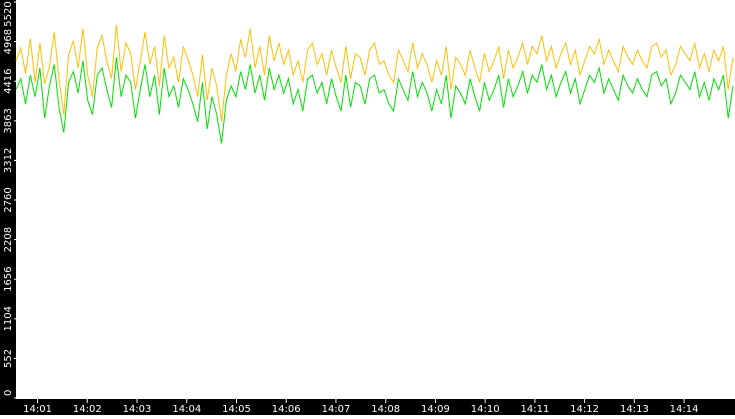 This screenshot has height=419, width=735. What do you see at coordinates (37, 409) in the screenshot?
I see `x-tick-label: 14:01` at bounding box center [37, 409].